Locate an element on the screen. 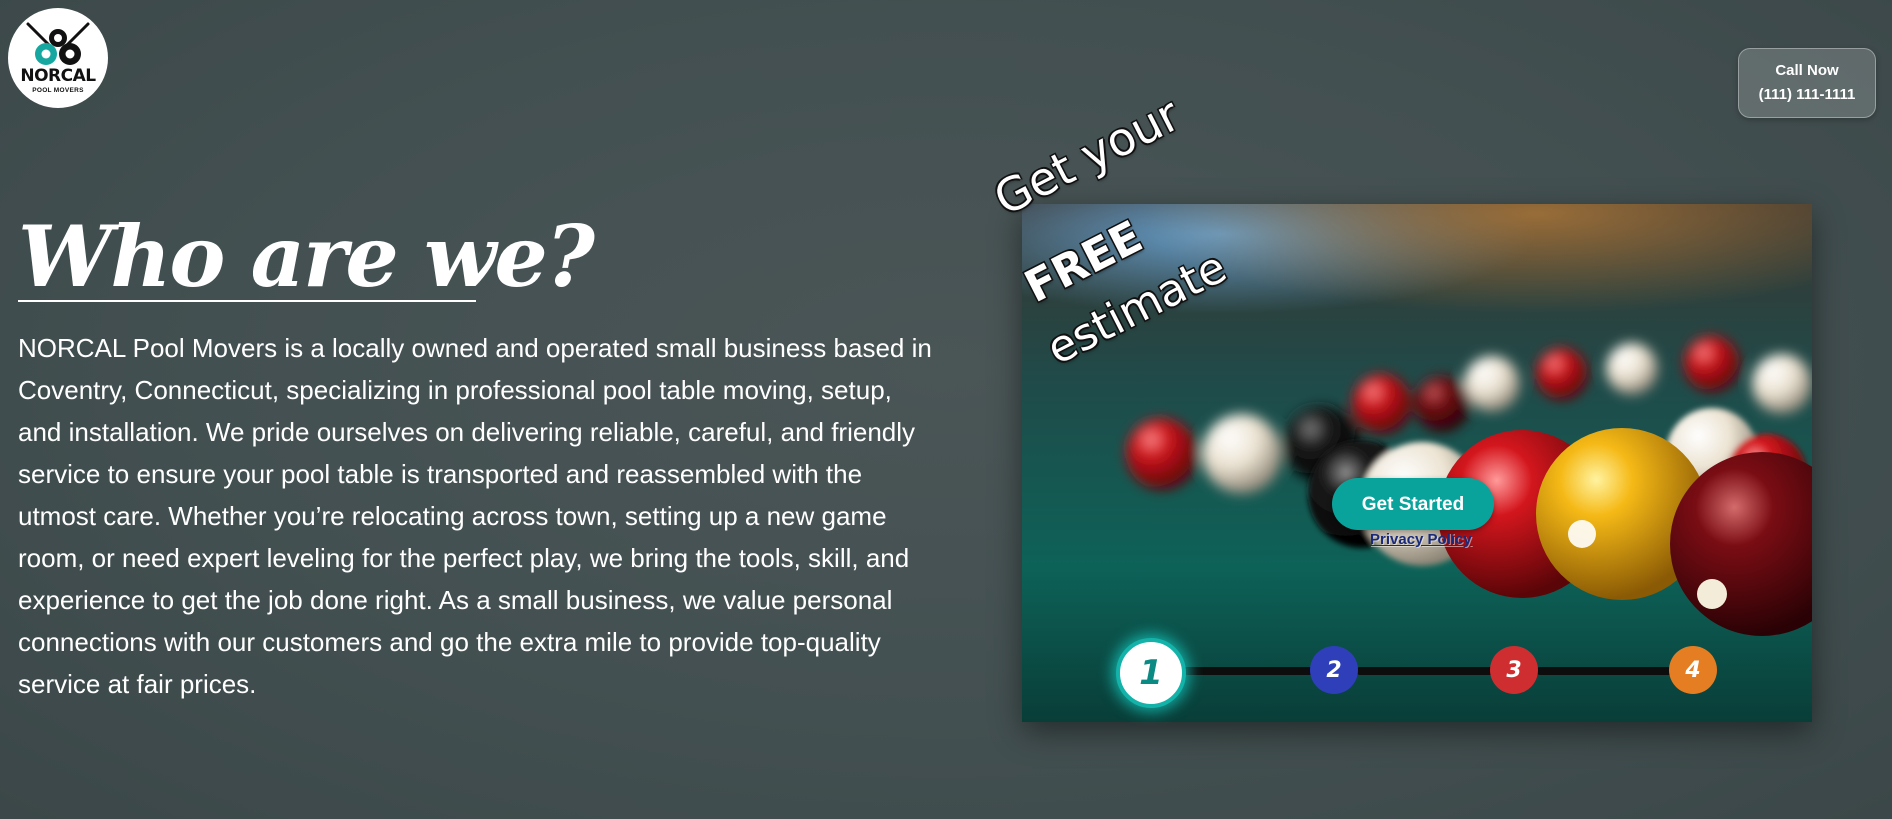  step-3-indicator: 3 is located at coordinates (1514, 670).